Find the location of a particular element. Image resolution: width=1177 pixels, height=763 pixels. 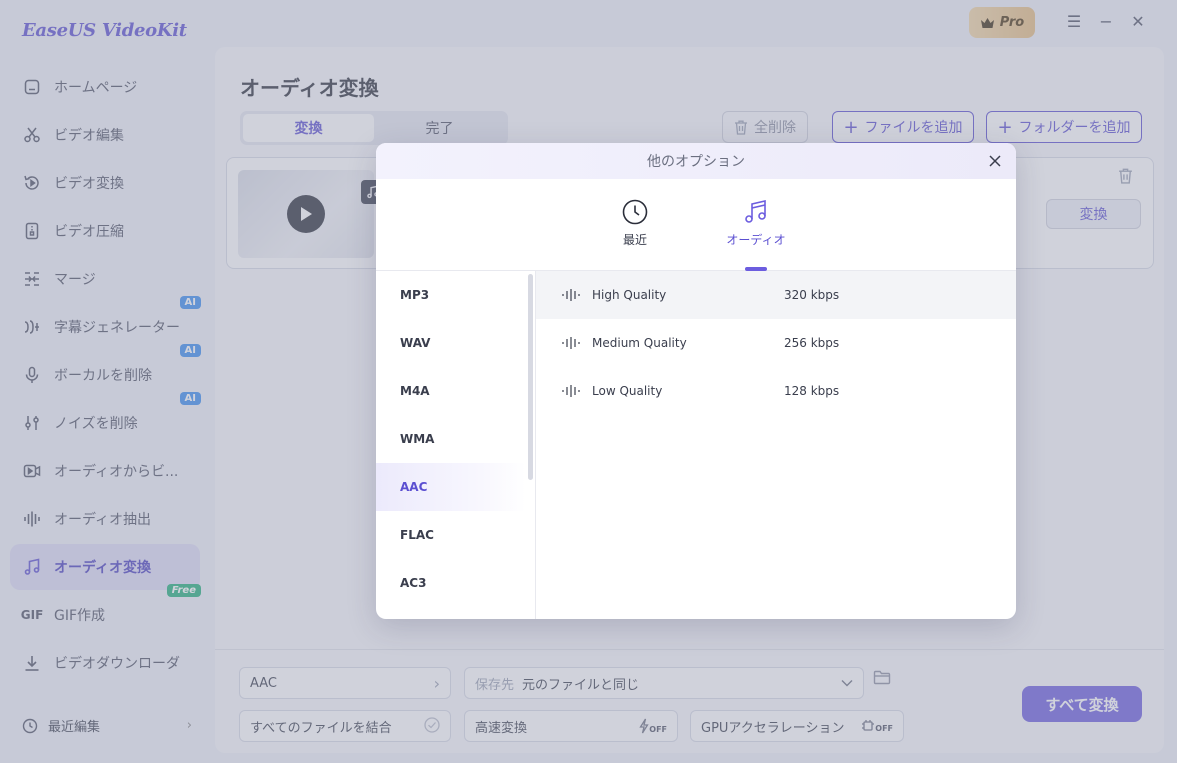

tab-recent-label: 最近 is located at coordinates (634, 240).